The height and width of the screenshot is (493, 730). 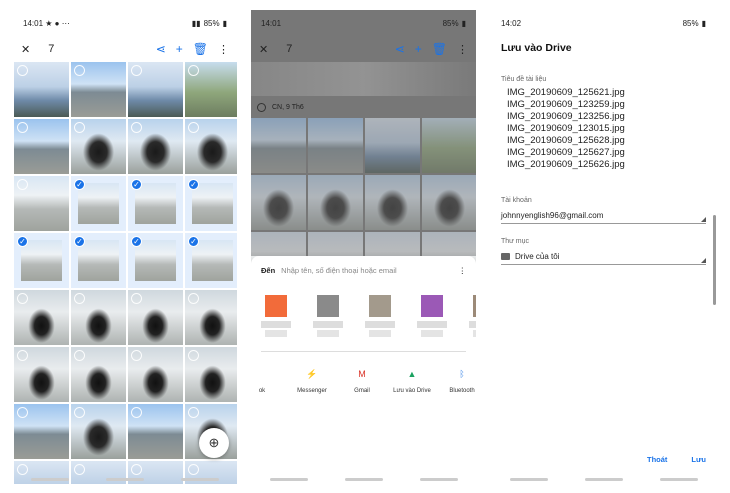 What do you see at coordinates (261, 107) in the screenshot?
I see `select-circle-icon` at bounding box center [261, 107].